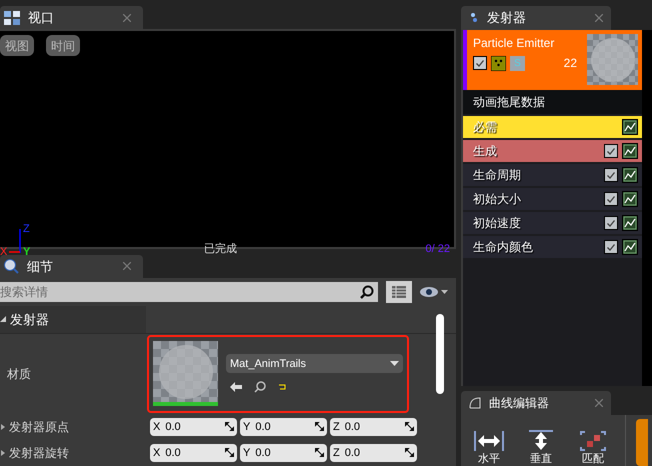  I want to click on viewport-tab: 视口, so click(71, 18).